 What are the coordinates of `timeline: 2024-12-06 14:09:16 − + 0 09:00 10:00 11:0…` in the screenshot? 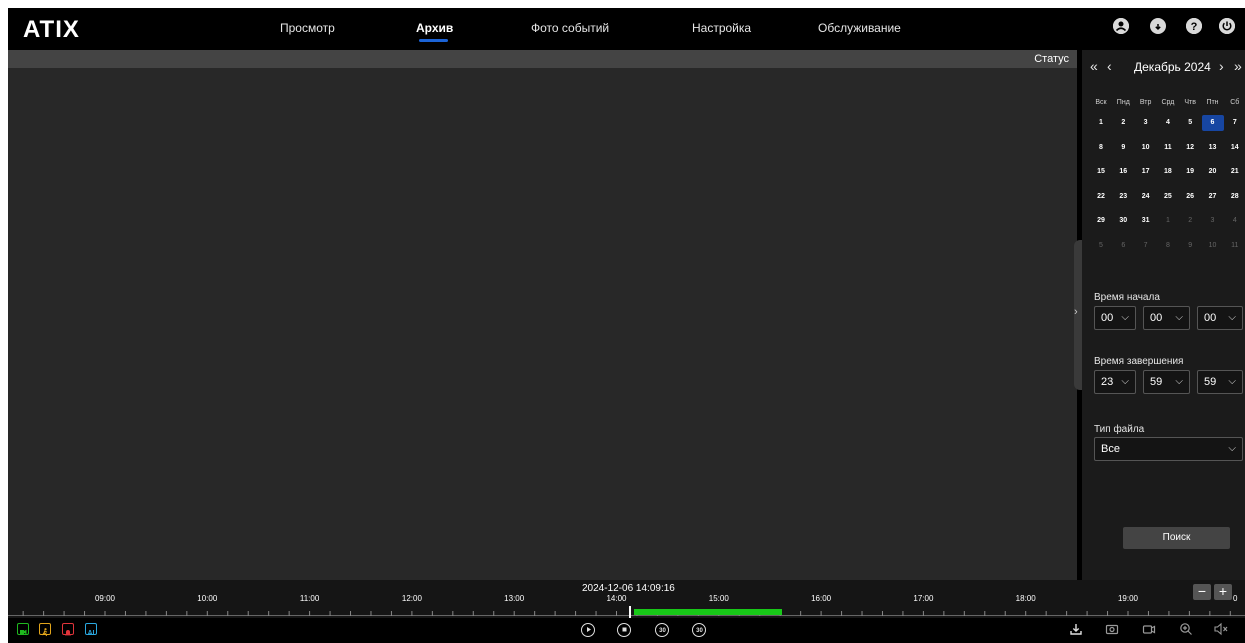 It's located at (626, 599).